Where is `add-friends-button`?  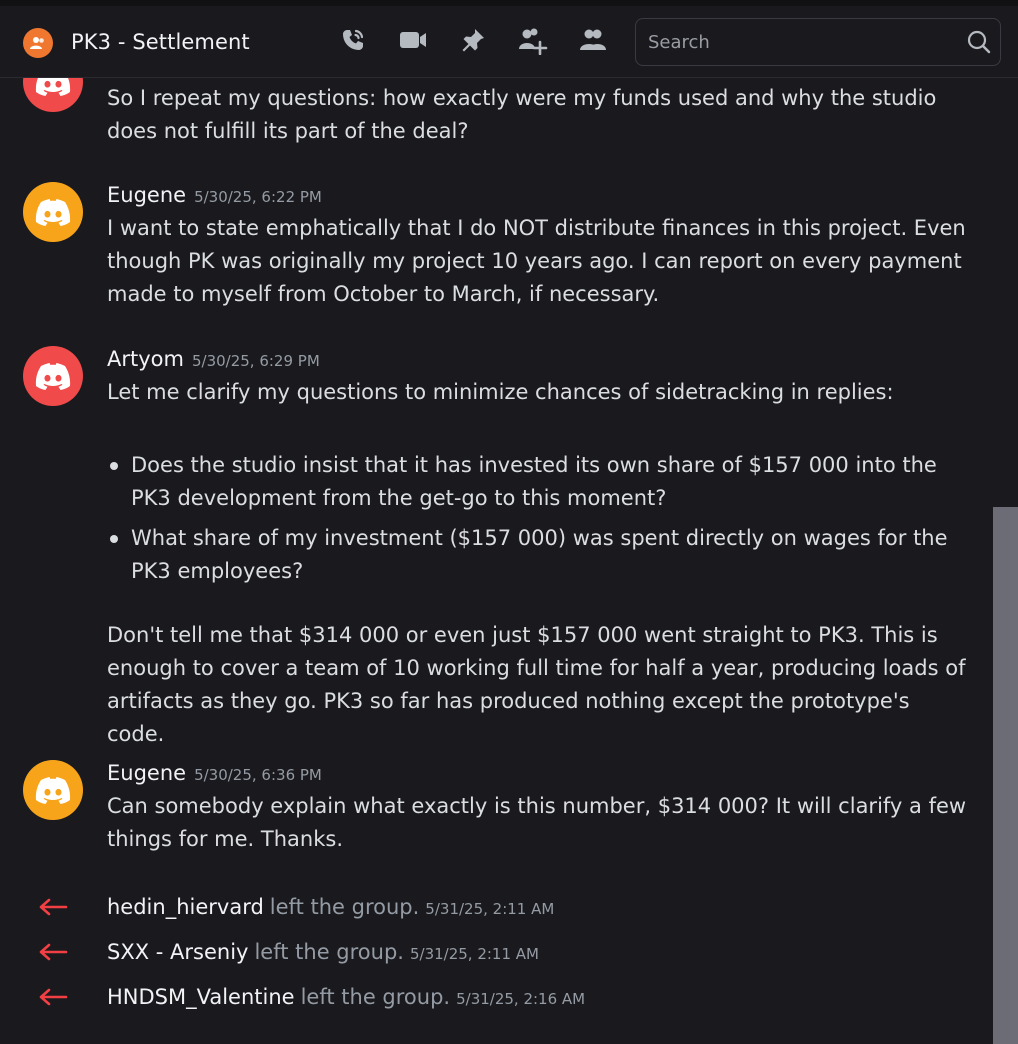 add-friends-button is located at coordinates (533, 42).